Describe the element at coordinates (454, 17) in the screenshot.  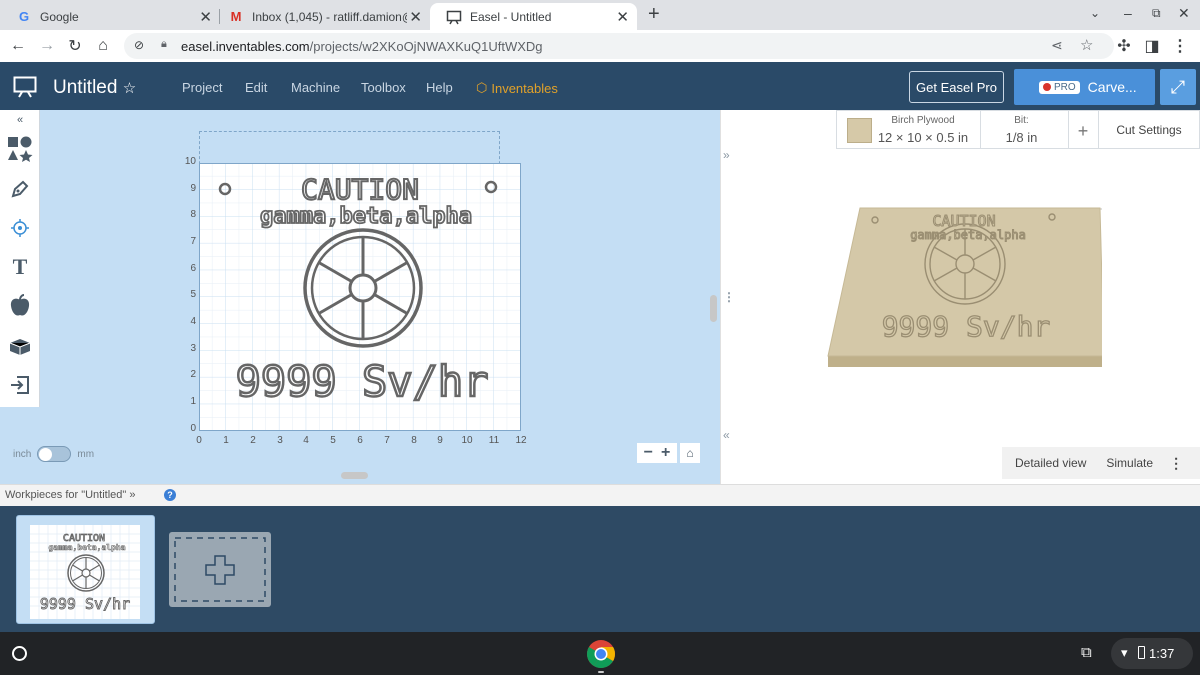
I see `easel-icon` at that location.